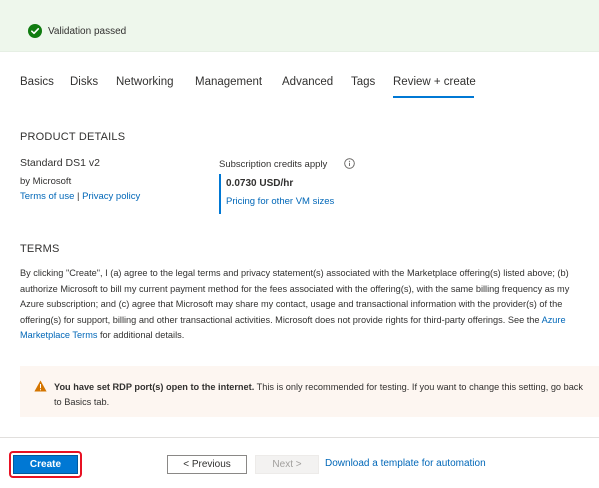 The image size is (599, 488). What do you see at coordinates (228, 82) in the screenshot?
I see `tab-management: Management` at bounding box center [228, 82].